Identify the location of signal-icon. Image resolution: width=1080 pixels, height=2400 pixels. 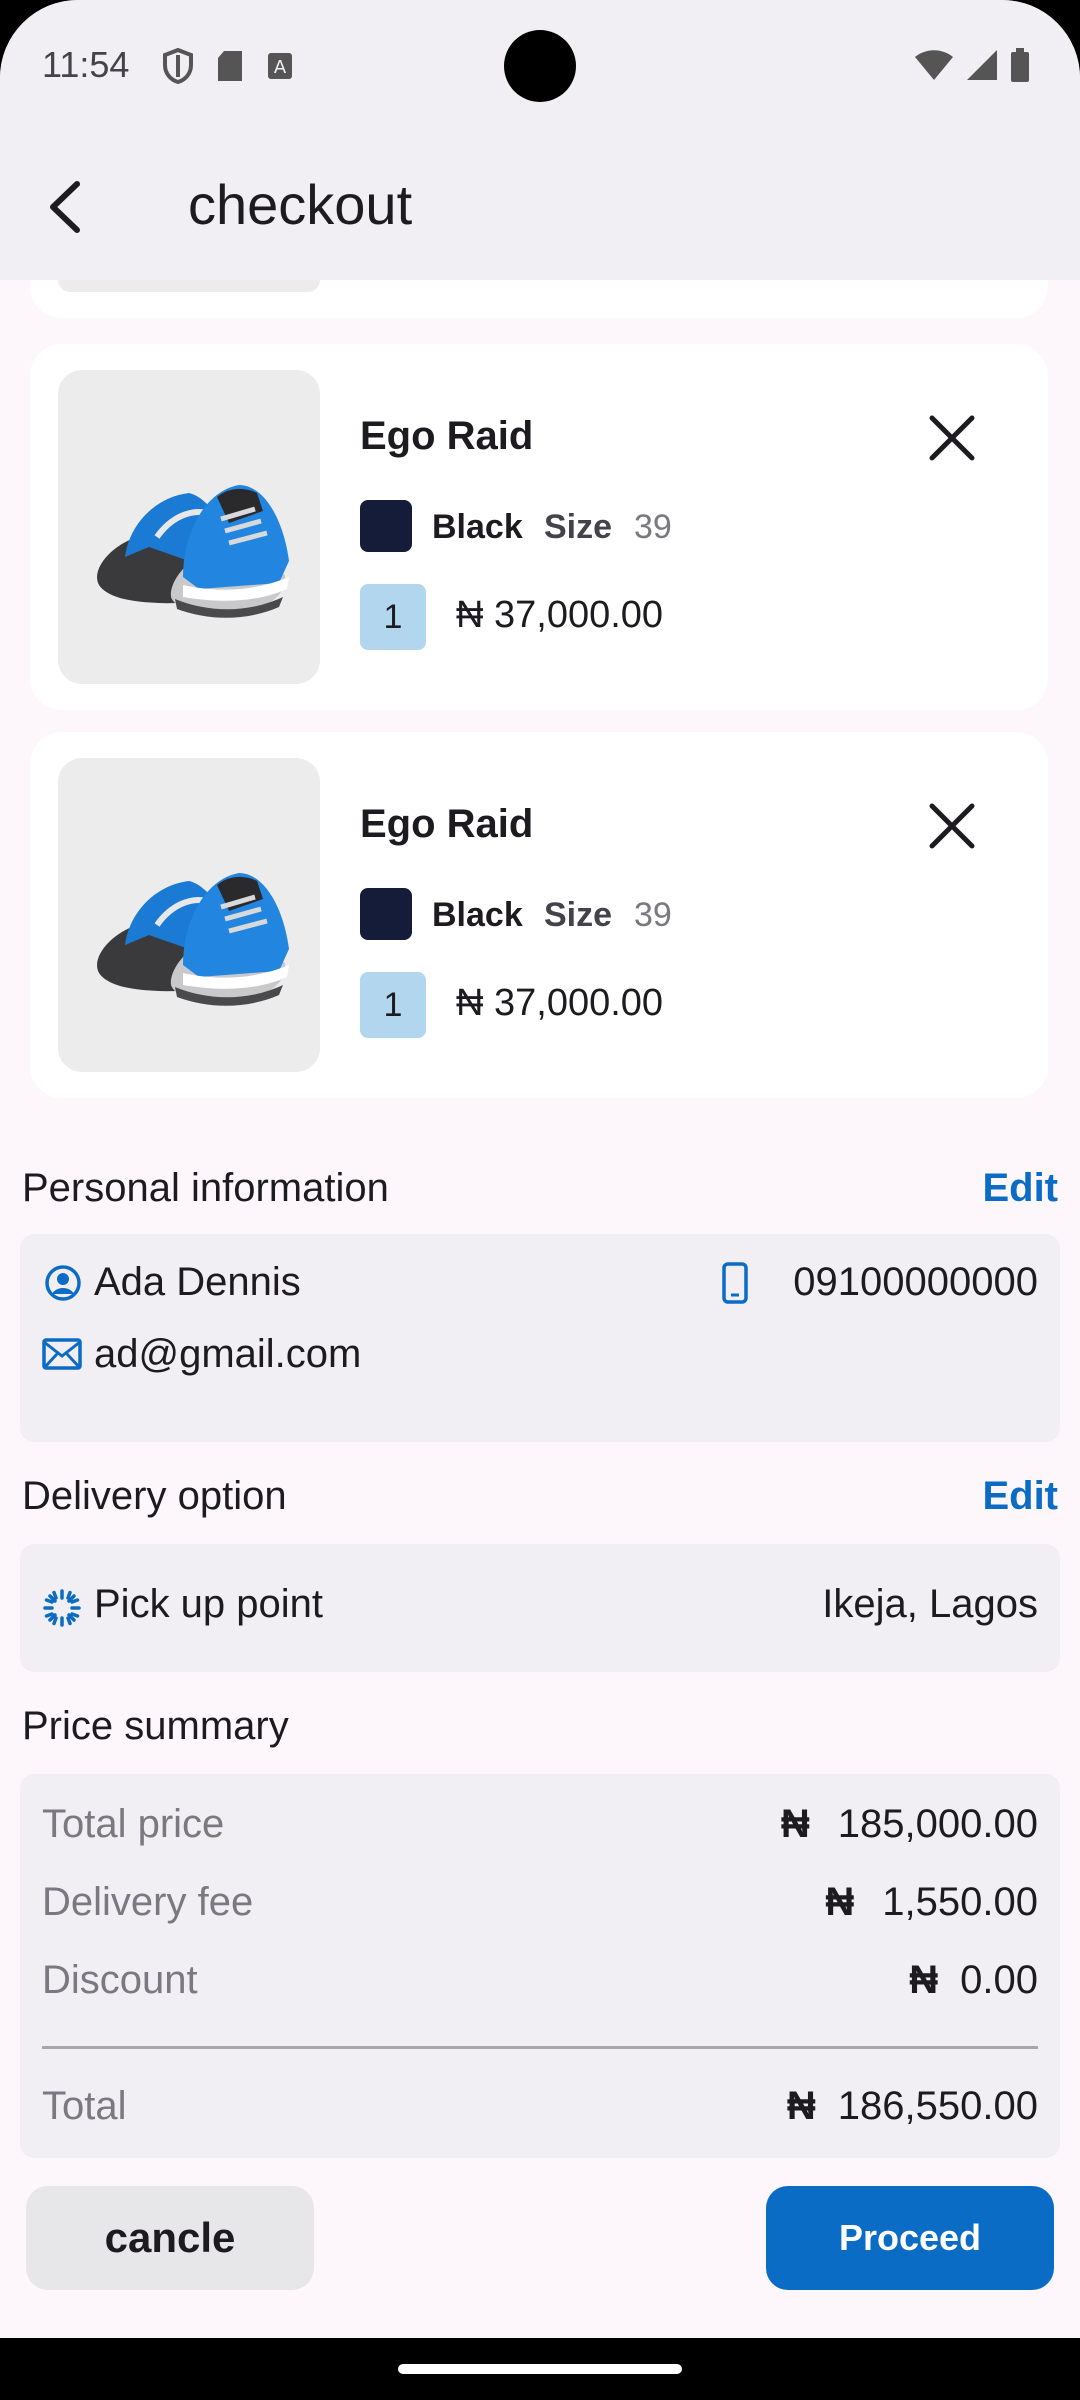
(982, 65).